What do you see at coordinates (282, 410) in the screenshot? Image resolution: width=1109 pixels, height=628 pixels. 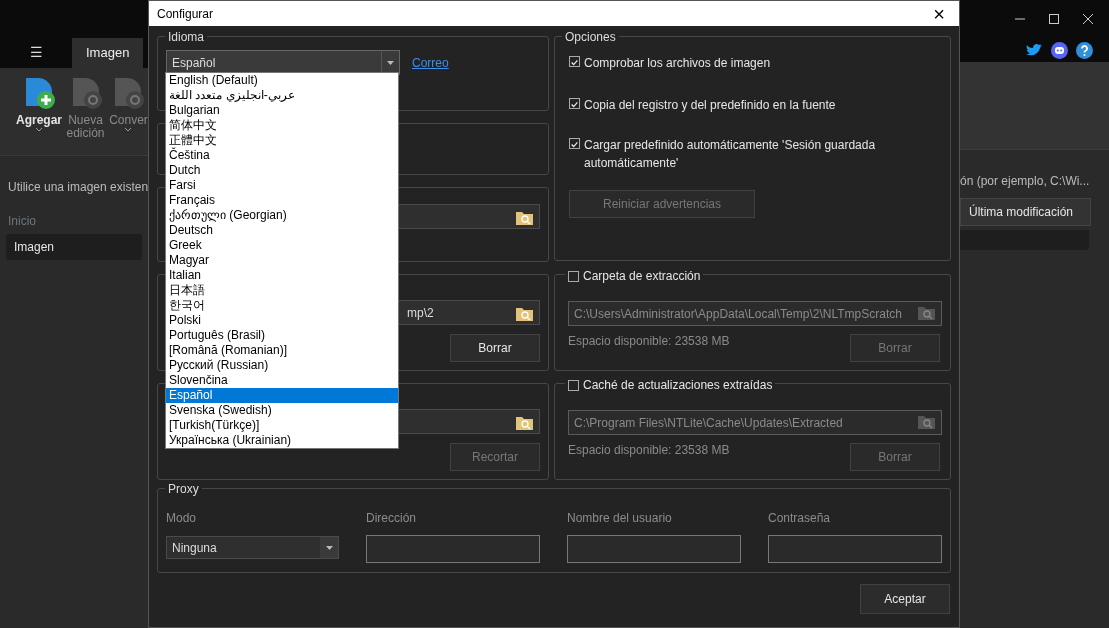 I see `dropdown-option: Svenska (Swedish)` at bounding box center [282, 410].